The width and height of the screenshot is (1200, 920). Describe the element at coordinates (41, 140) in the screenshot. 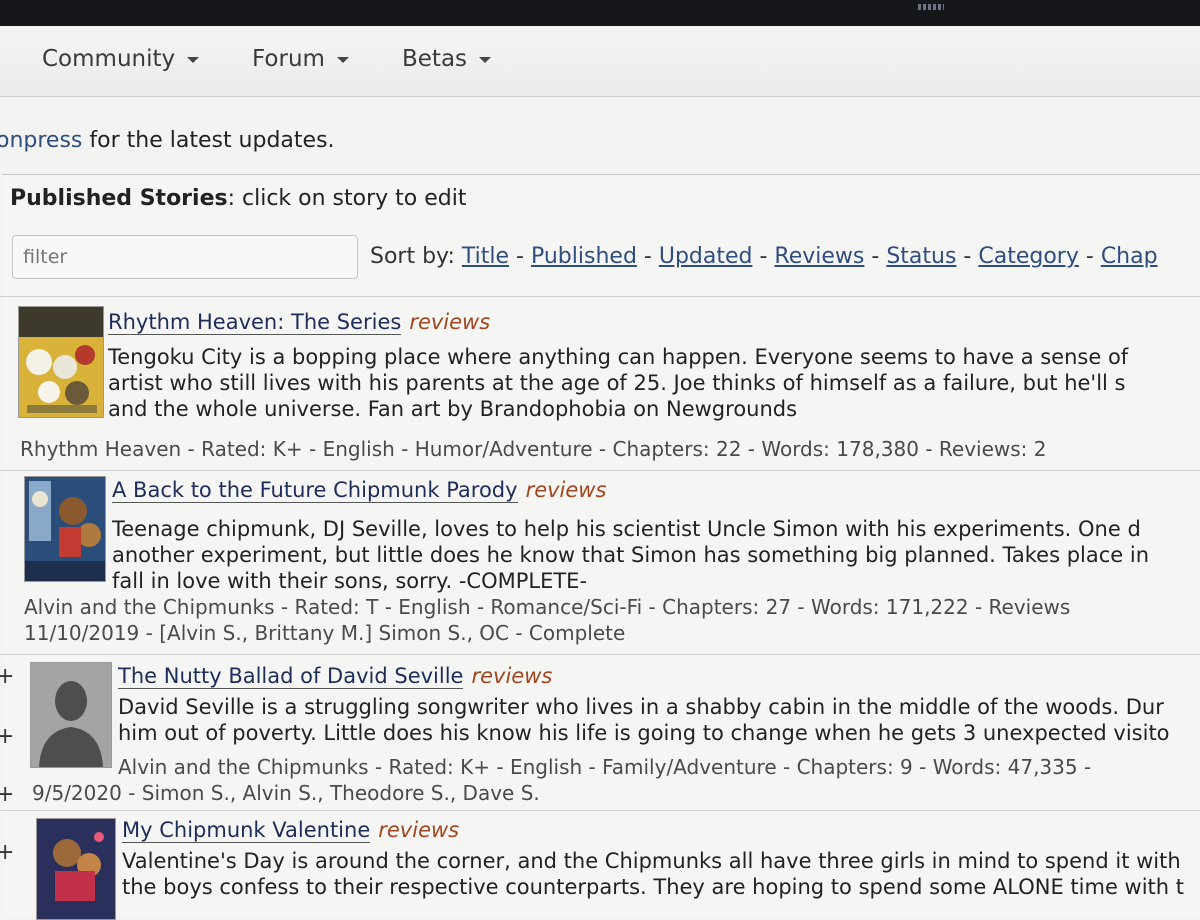

I see `updates-link: onpress` at that location.